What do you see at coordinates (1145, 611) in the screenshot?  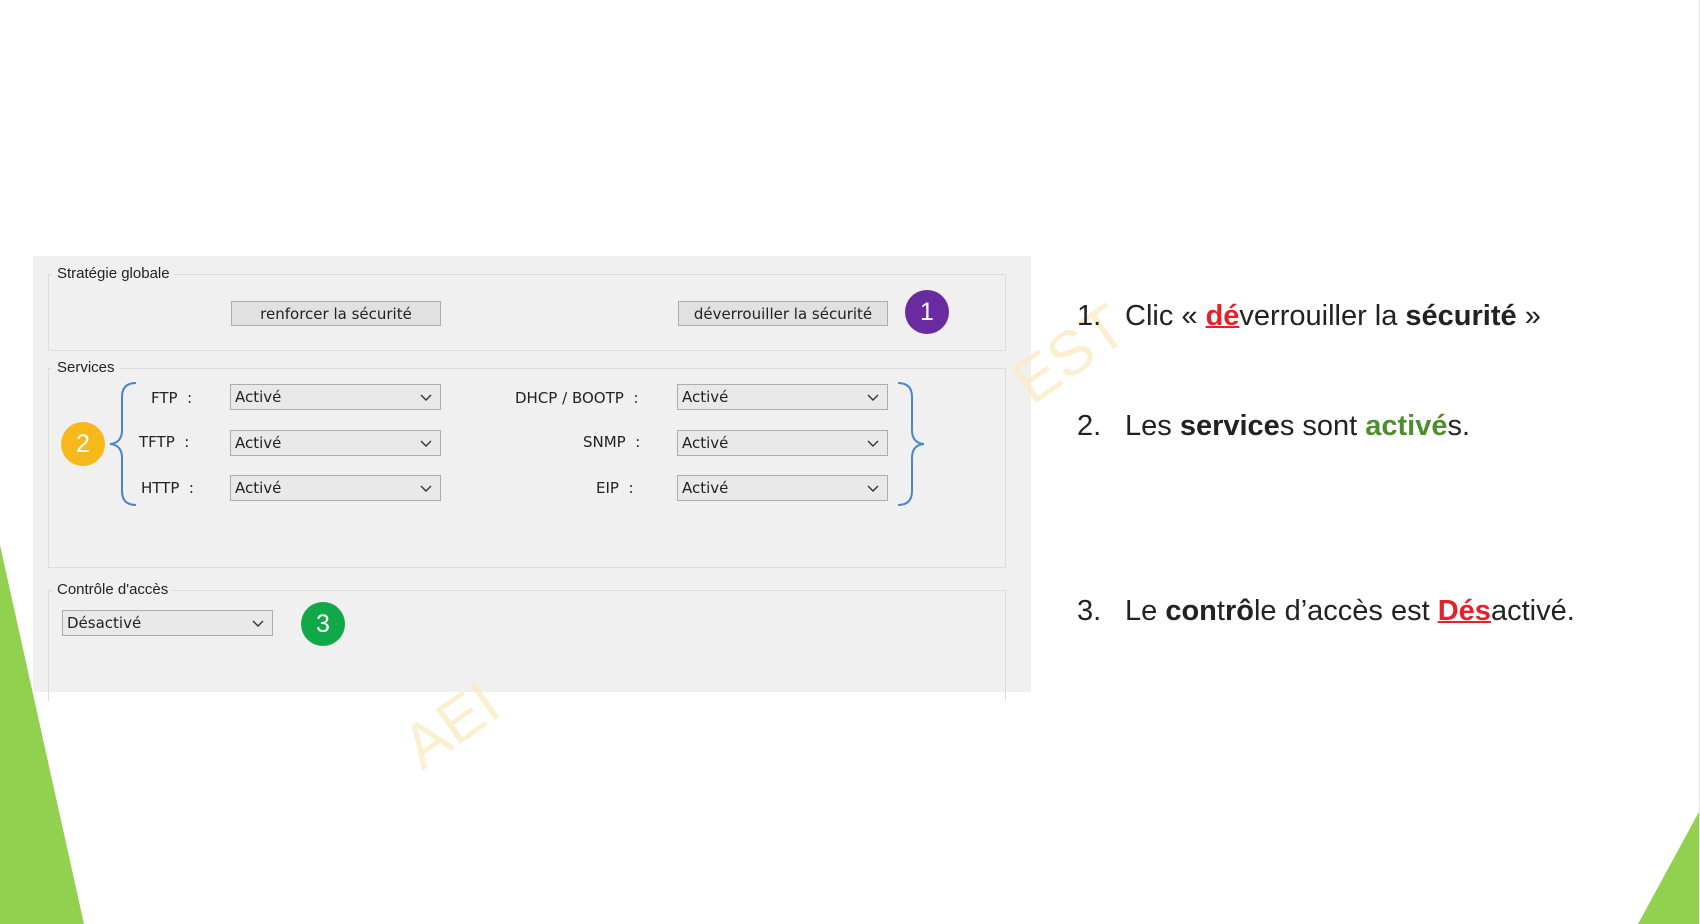 I see `step-3-text-a: Le` at bounding box center [1145, 611].